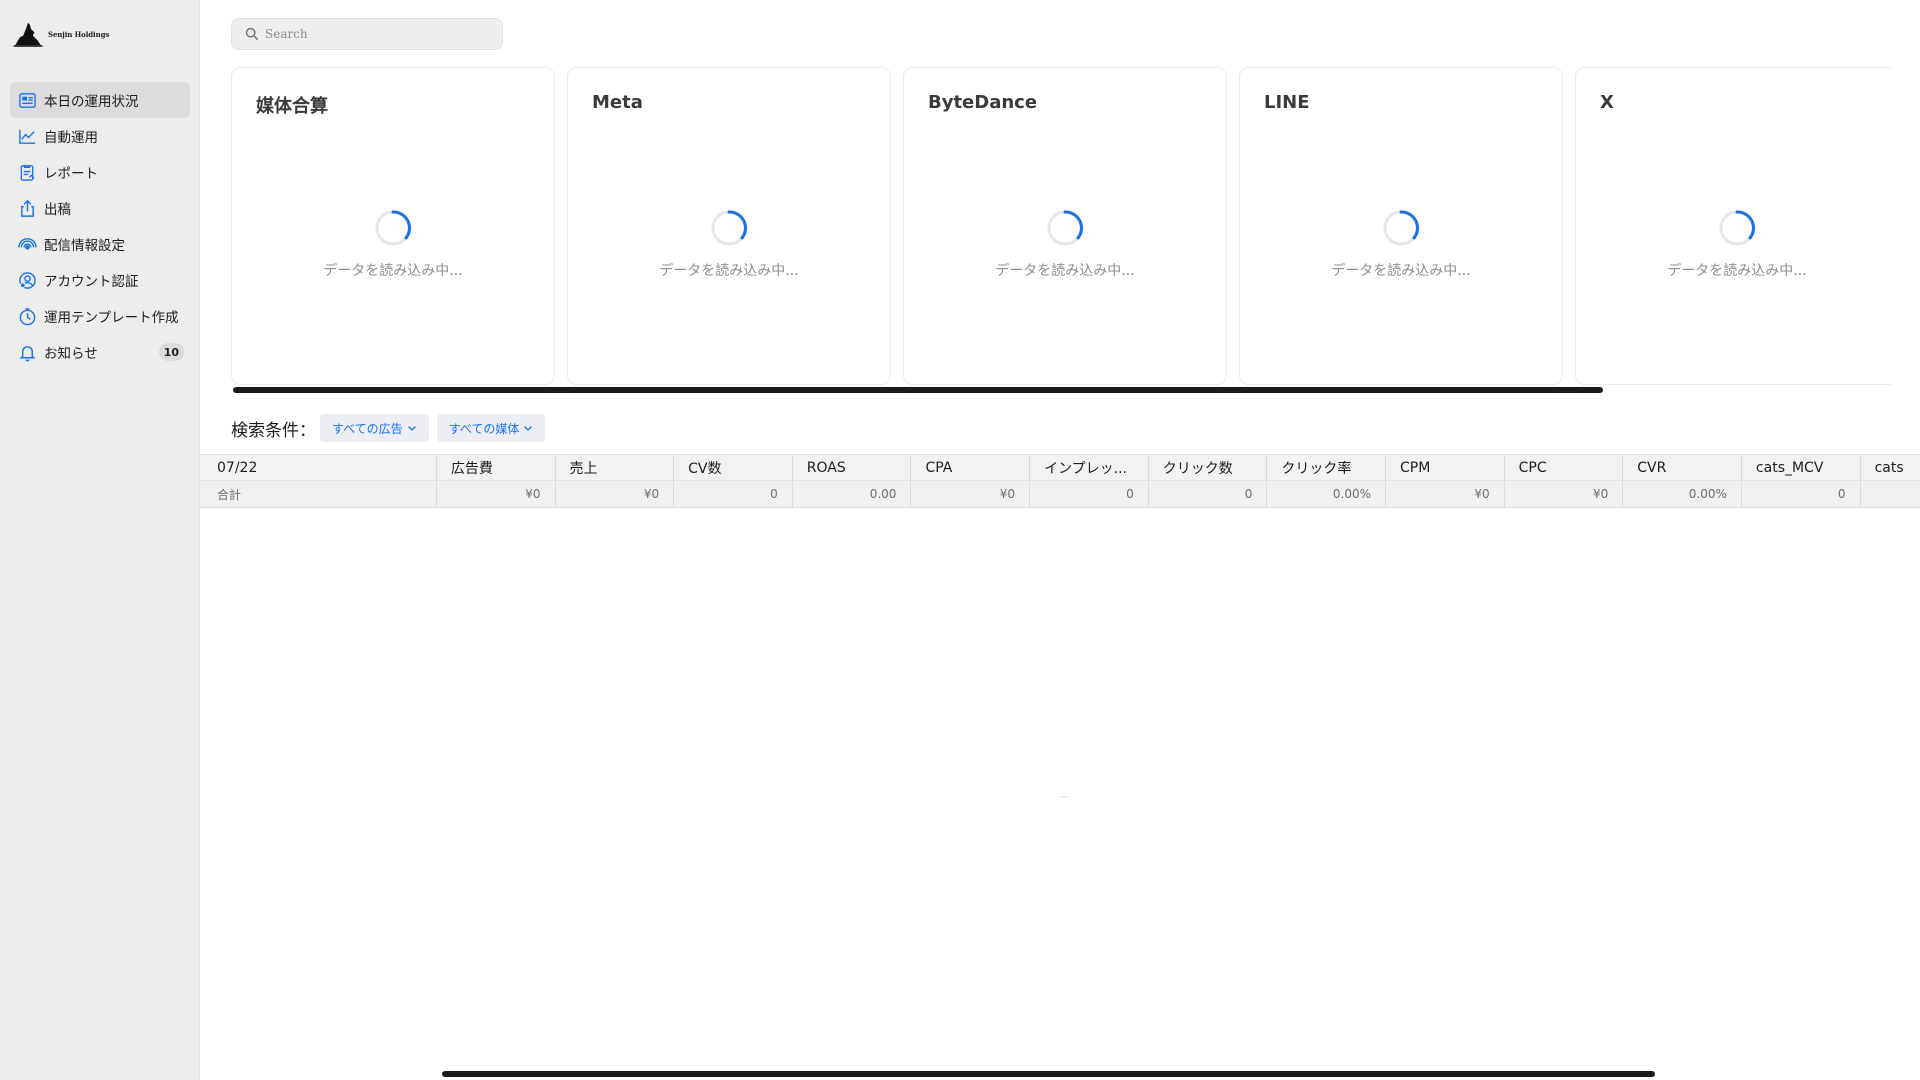 This screenshot has width=1920, height=1080. I want to click on total-ctr: 0.00%, so click(1326, 494).